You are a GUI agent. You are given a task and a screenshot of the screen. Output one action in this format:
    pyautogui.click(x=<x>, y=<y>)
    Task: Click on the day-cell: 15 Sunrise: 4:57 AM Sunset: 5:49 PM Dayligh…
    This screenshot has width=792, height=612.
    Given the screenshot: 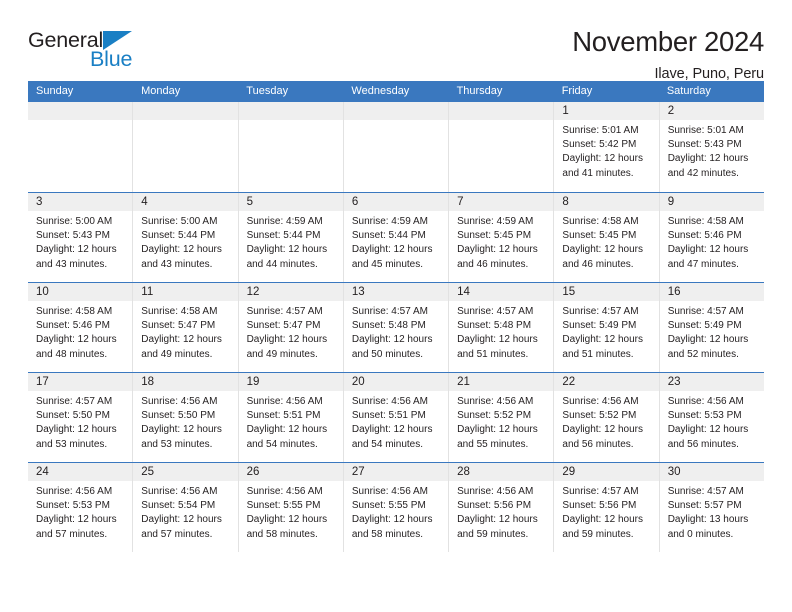 What is the action you would take?
    pyautogui.click(x=607, y=327)
    